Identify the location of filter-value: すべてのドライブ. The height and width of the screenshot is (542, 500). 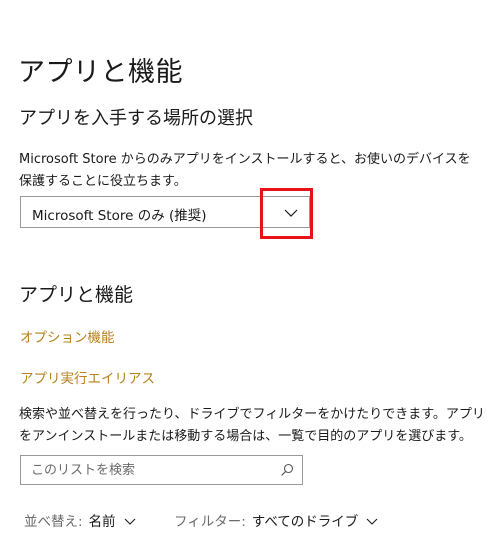
(305, 522).